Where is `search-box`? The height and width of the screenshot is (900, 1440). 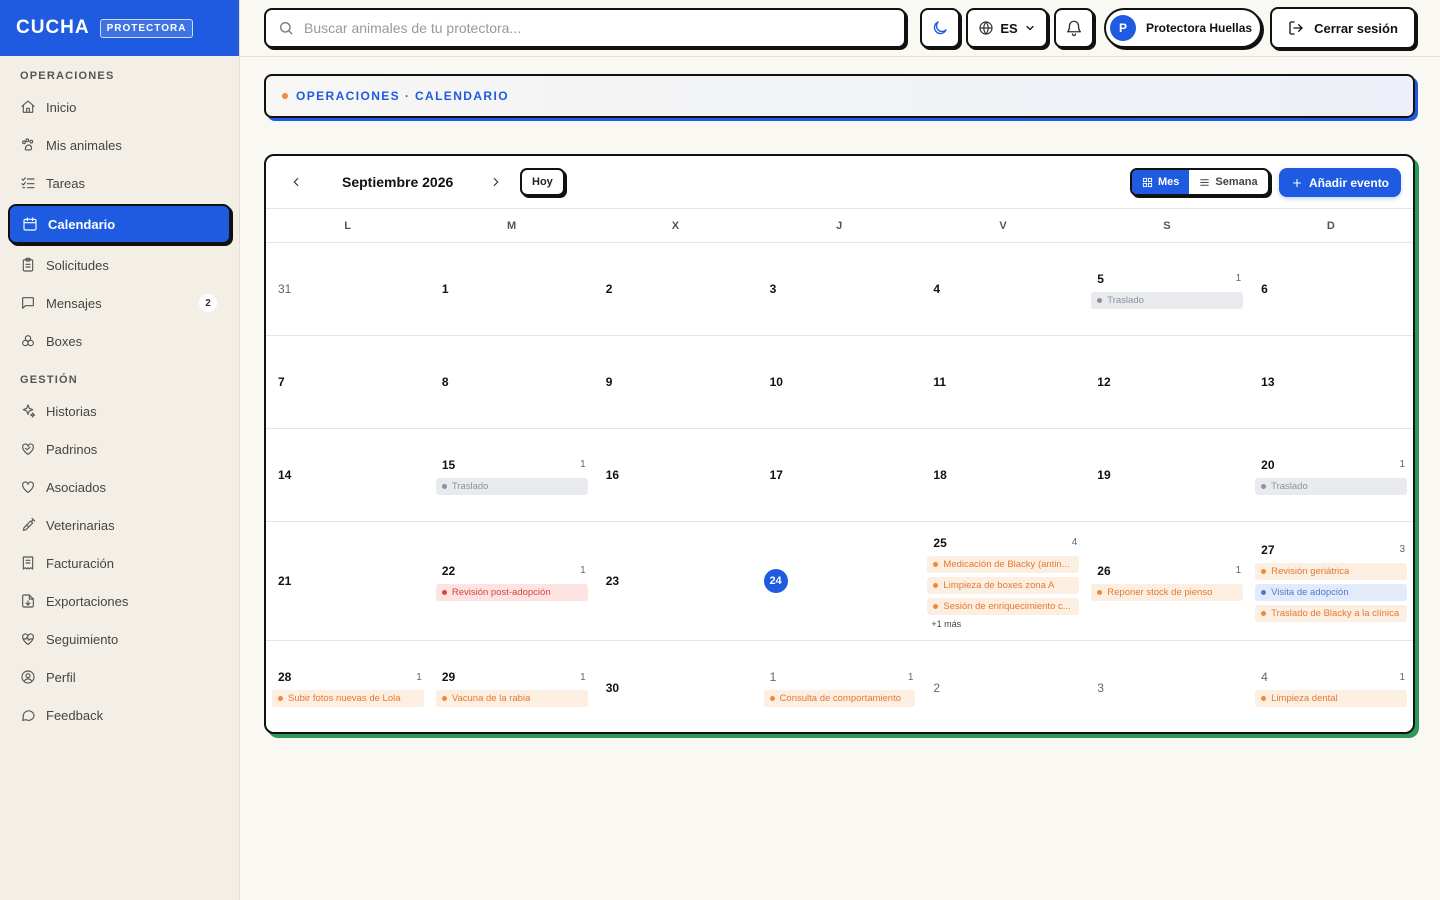 search-box is located at coordinates (585, 28).